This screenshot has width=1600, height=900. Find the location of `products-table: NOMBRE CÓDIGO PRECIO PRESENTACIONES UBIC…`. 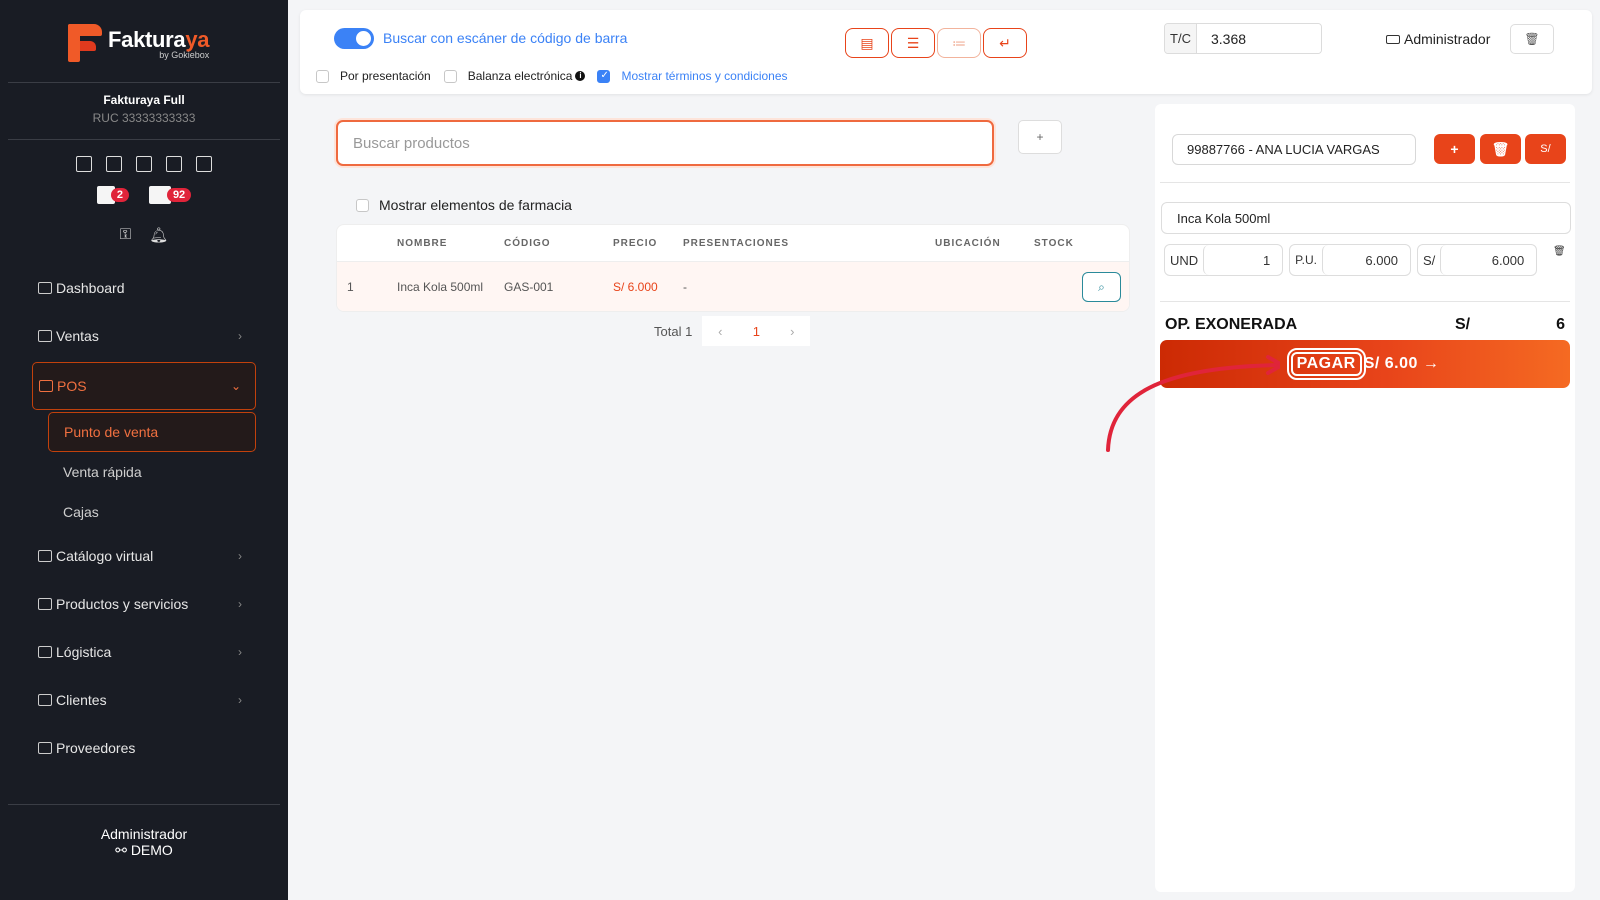

products-table: NOMBRE CÓDIGO PRECIO PRESENTACIONES UBIC… is located at coordinates (733, 268).